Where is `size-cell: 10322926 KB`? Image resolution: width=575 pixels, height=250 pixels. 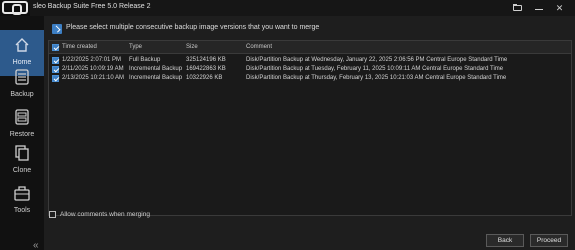 size-cell: 10322926 KB is located at coordinates (204, 78).